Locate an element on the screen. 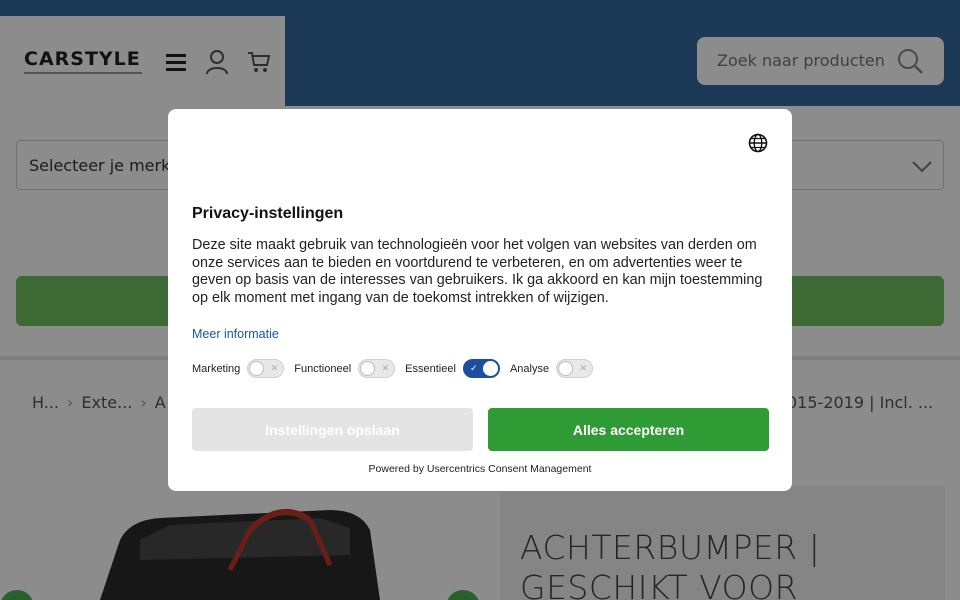  toggle-label-marketing: Marketing is located at coordinates (216, 368).